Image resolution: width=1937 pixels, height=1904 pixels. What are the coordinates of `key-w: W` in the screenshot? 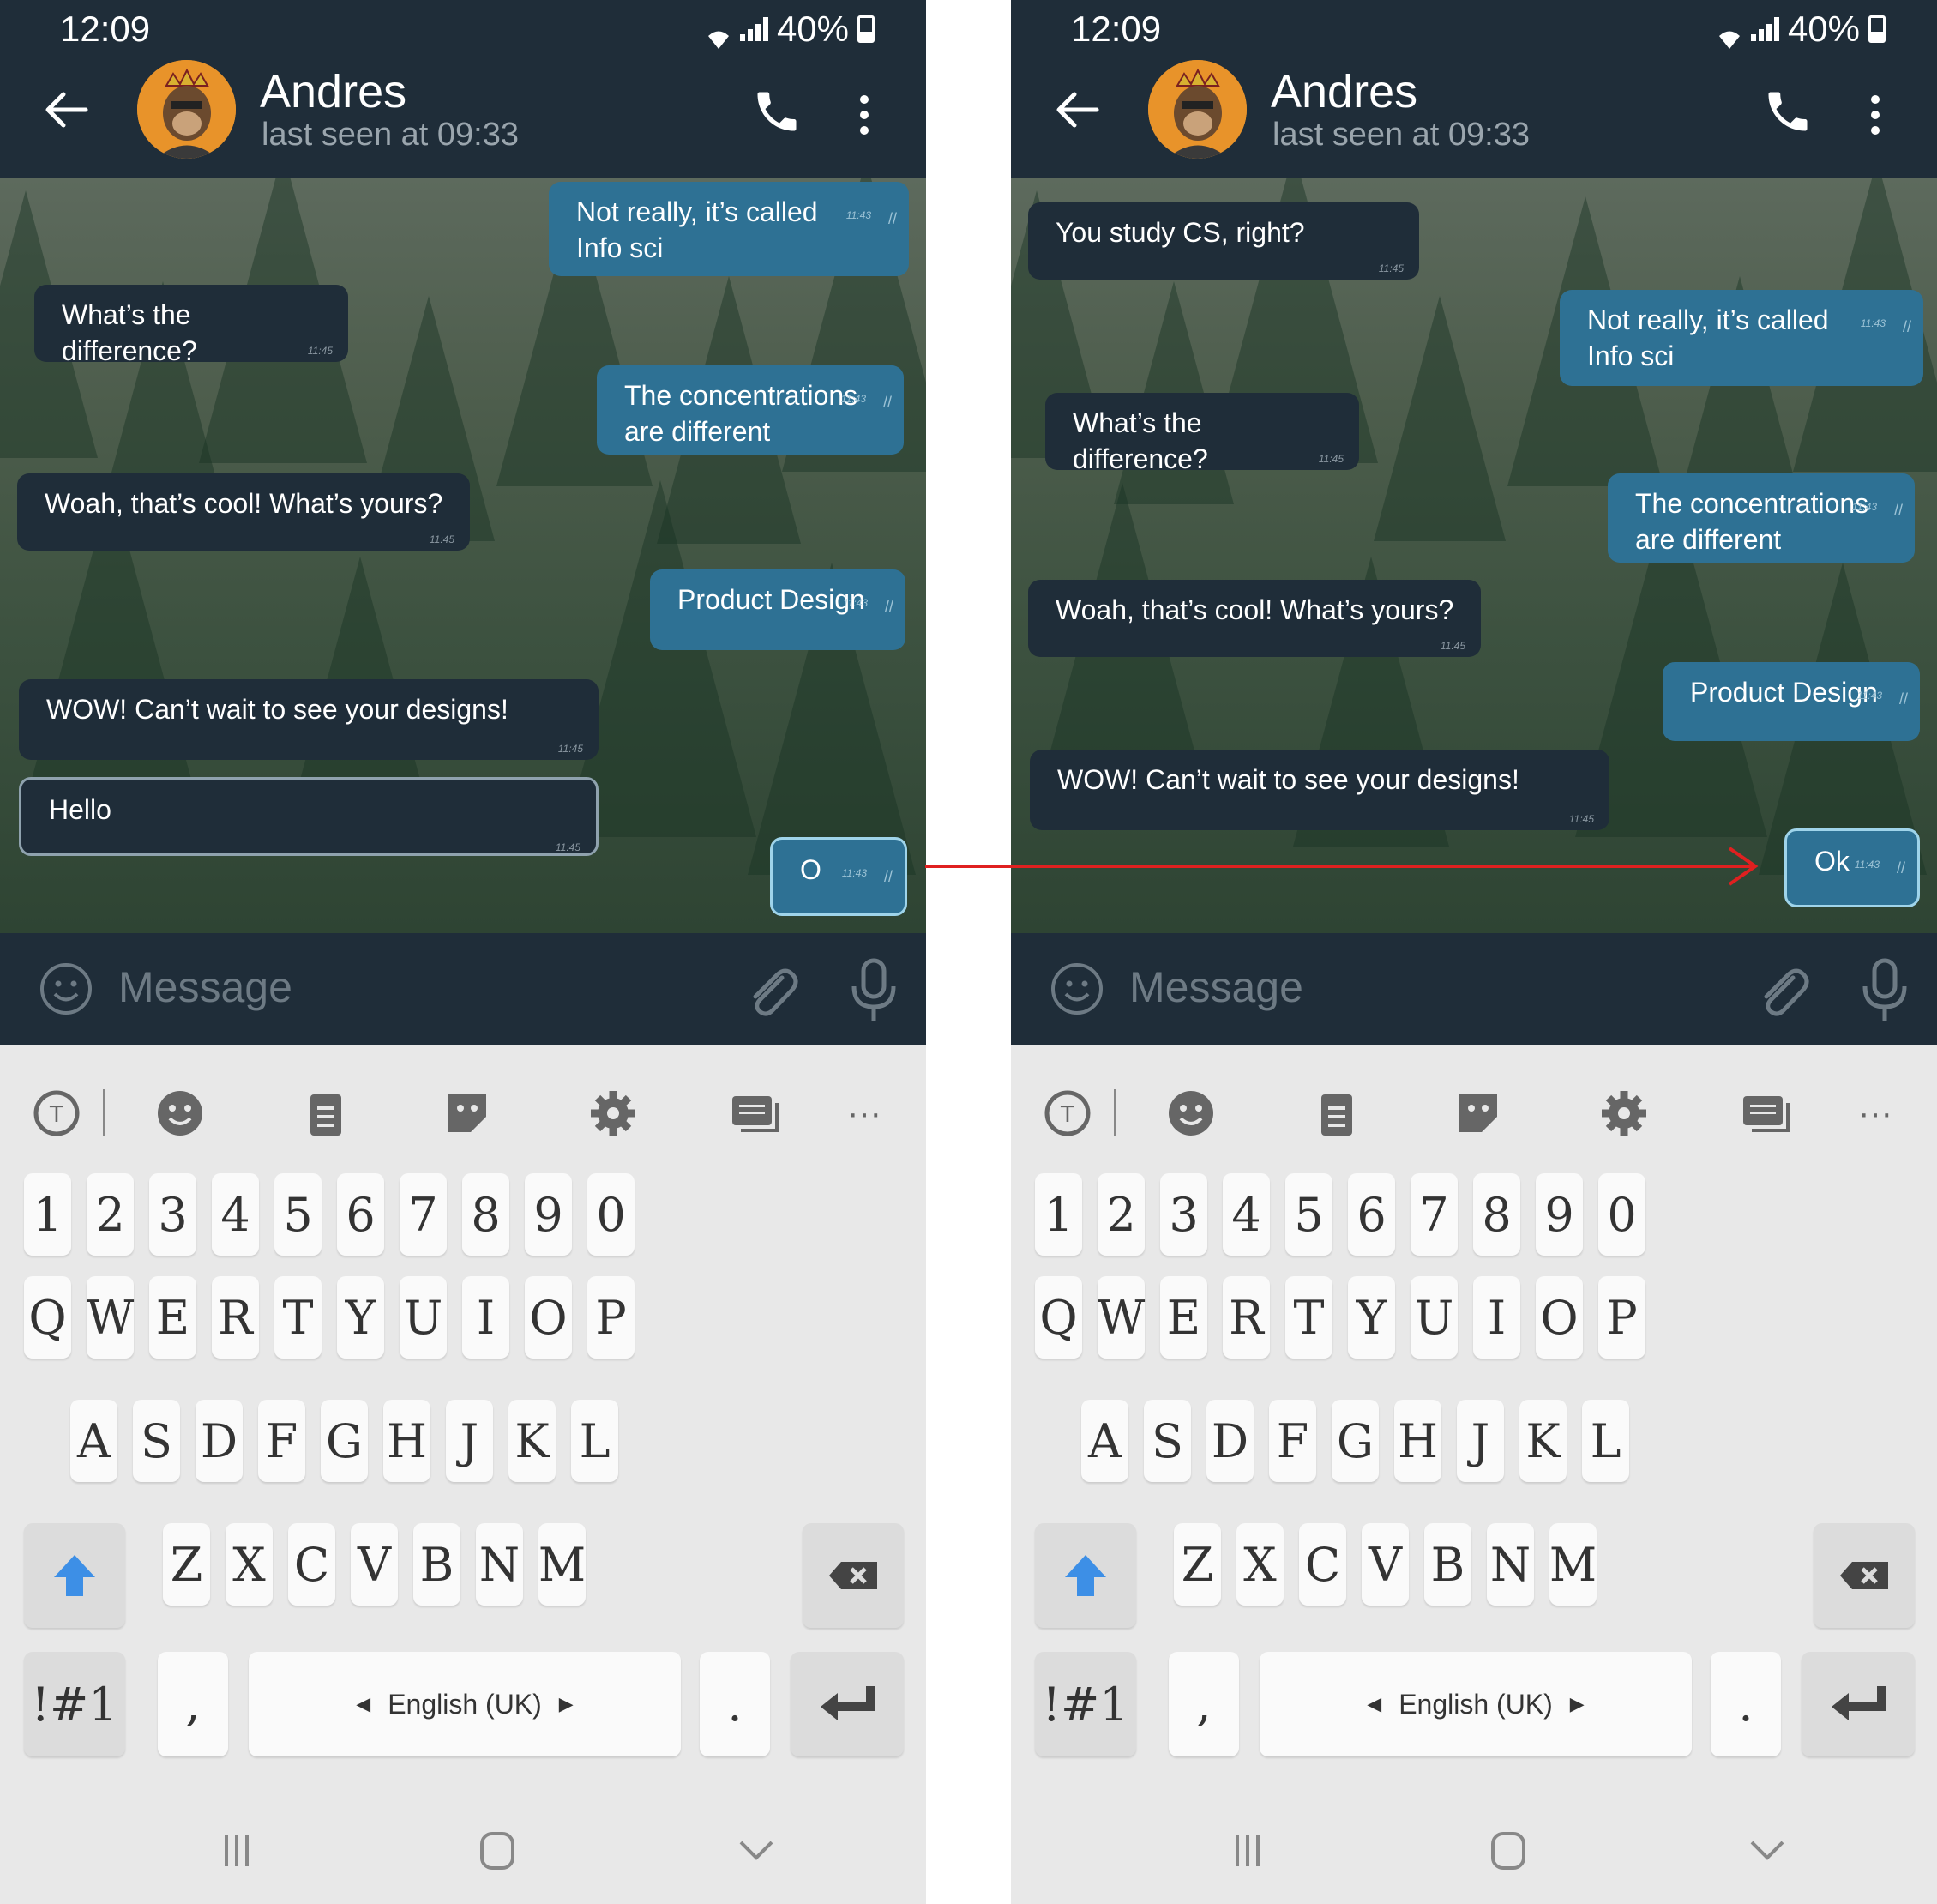 It's located at (110, 1318).